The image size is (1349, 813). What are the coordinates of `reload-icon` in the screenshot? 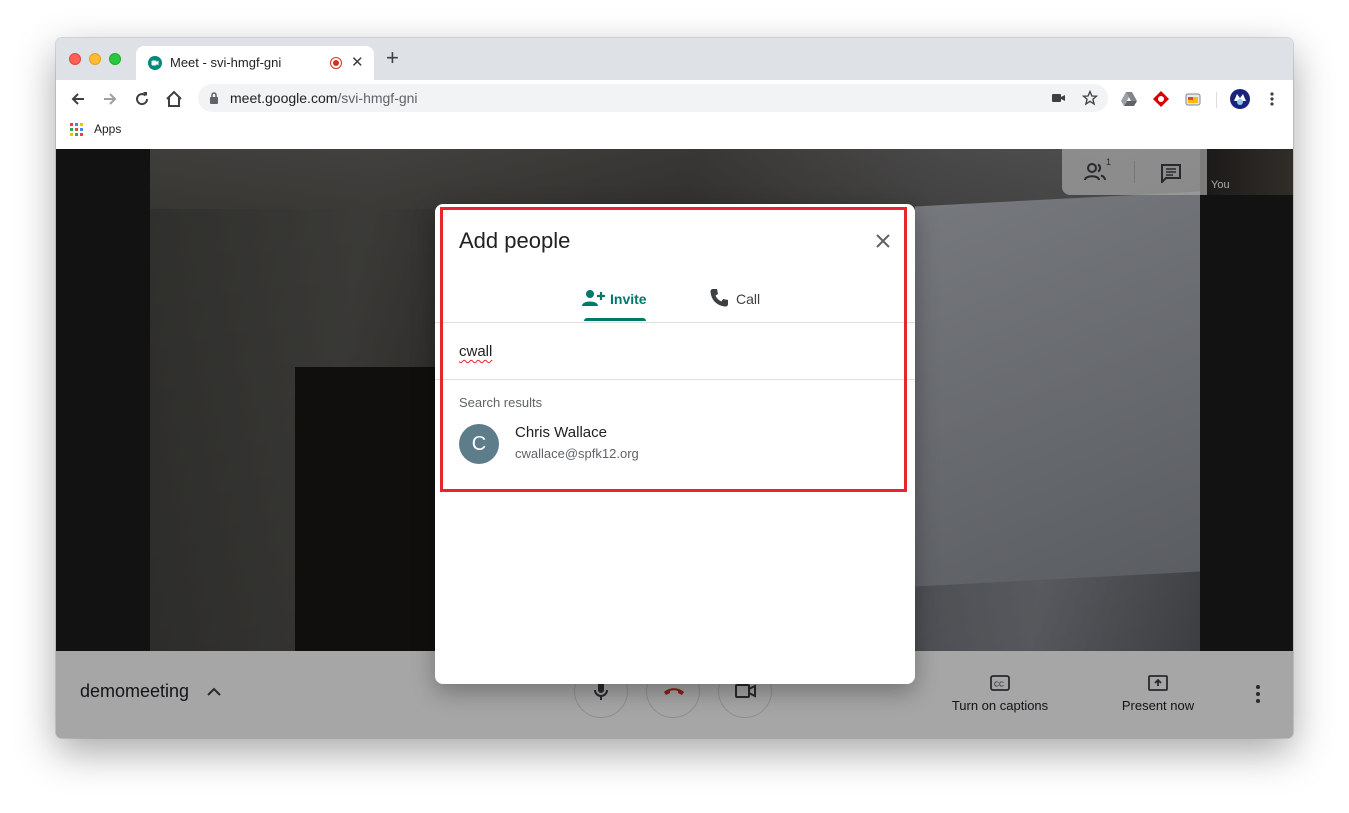 It's located at (142, 99).